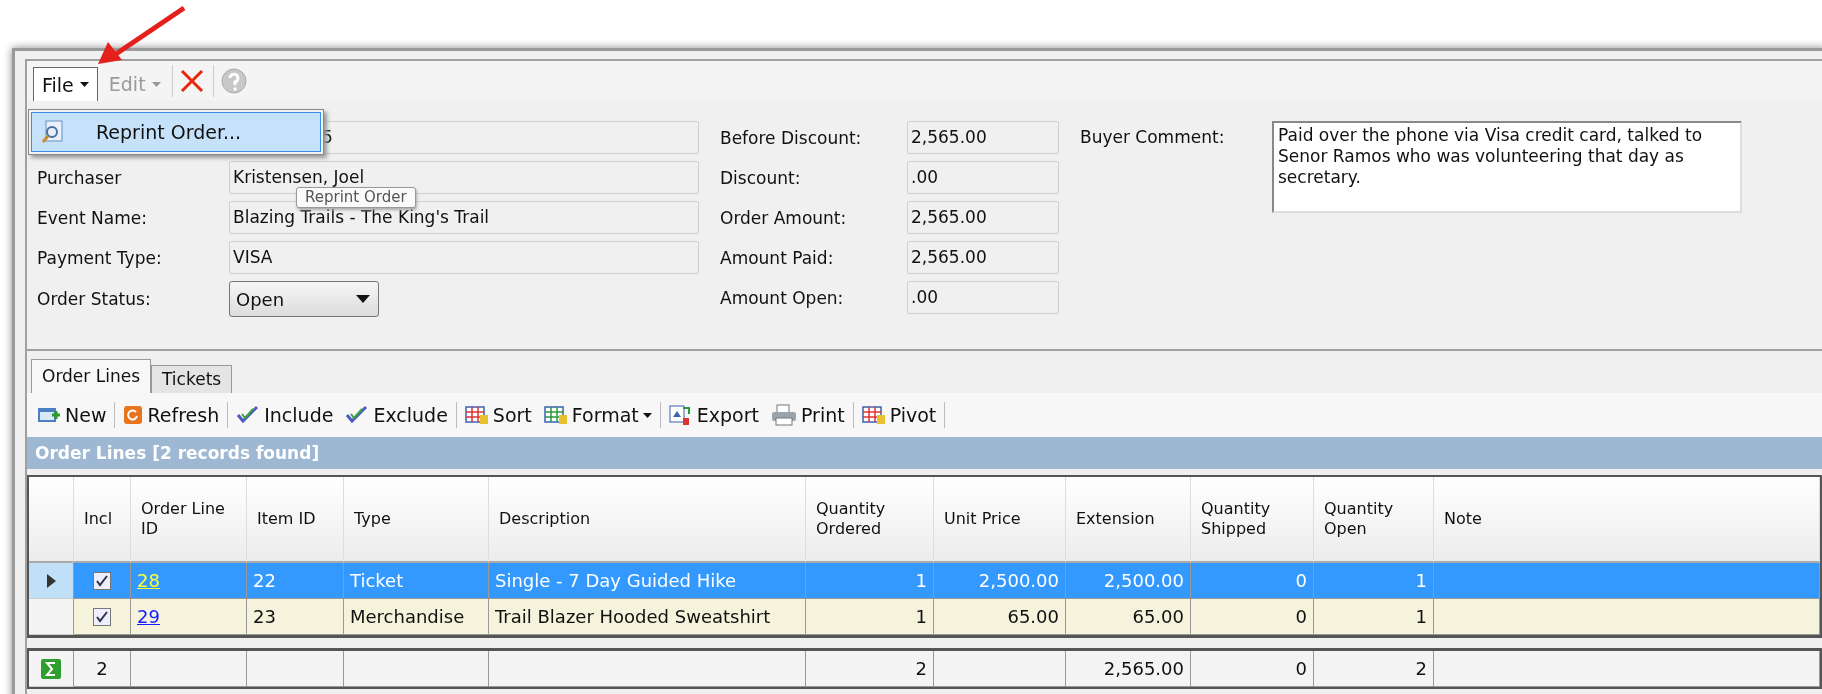 The image size is (1822, 694). Describe the element at coordinates (171, 415) in the screenshot. I see `toolbar-button: Refresh` at that location.